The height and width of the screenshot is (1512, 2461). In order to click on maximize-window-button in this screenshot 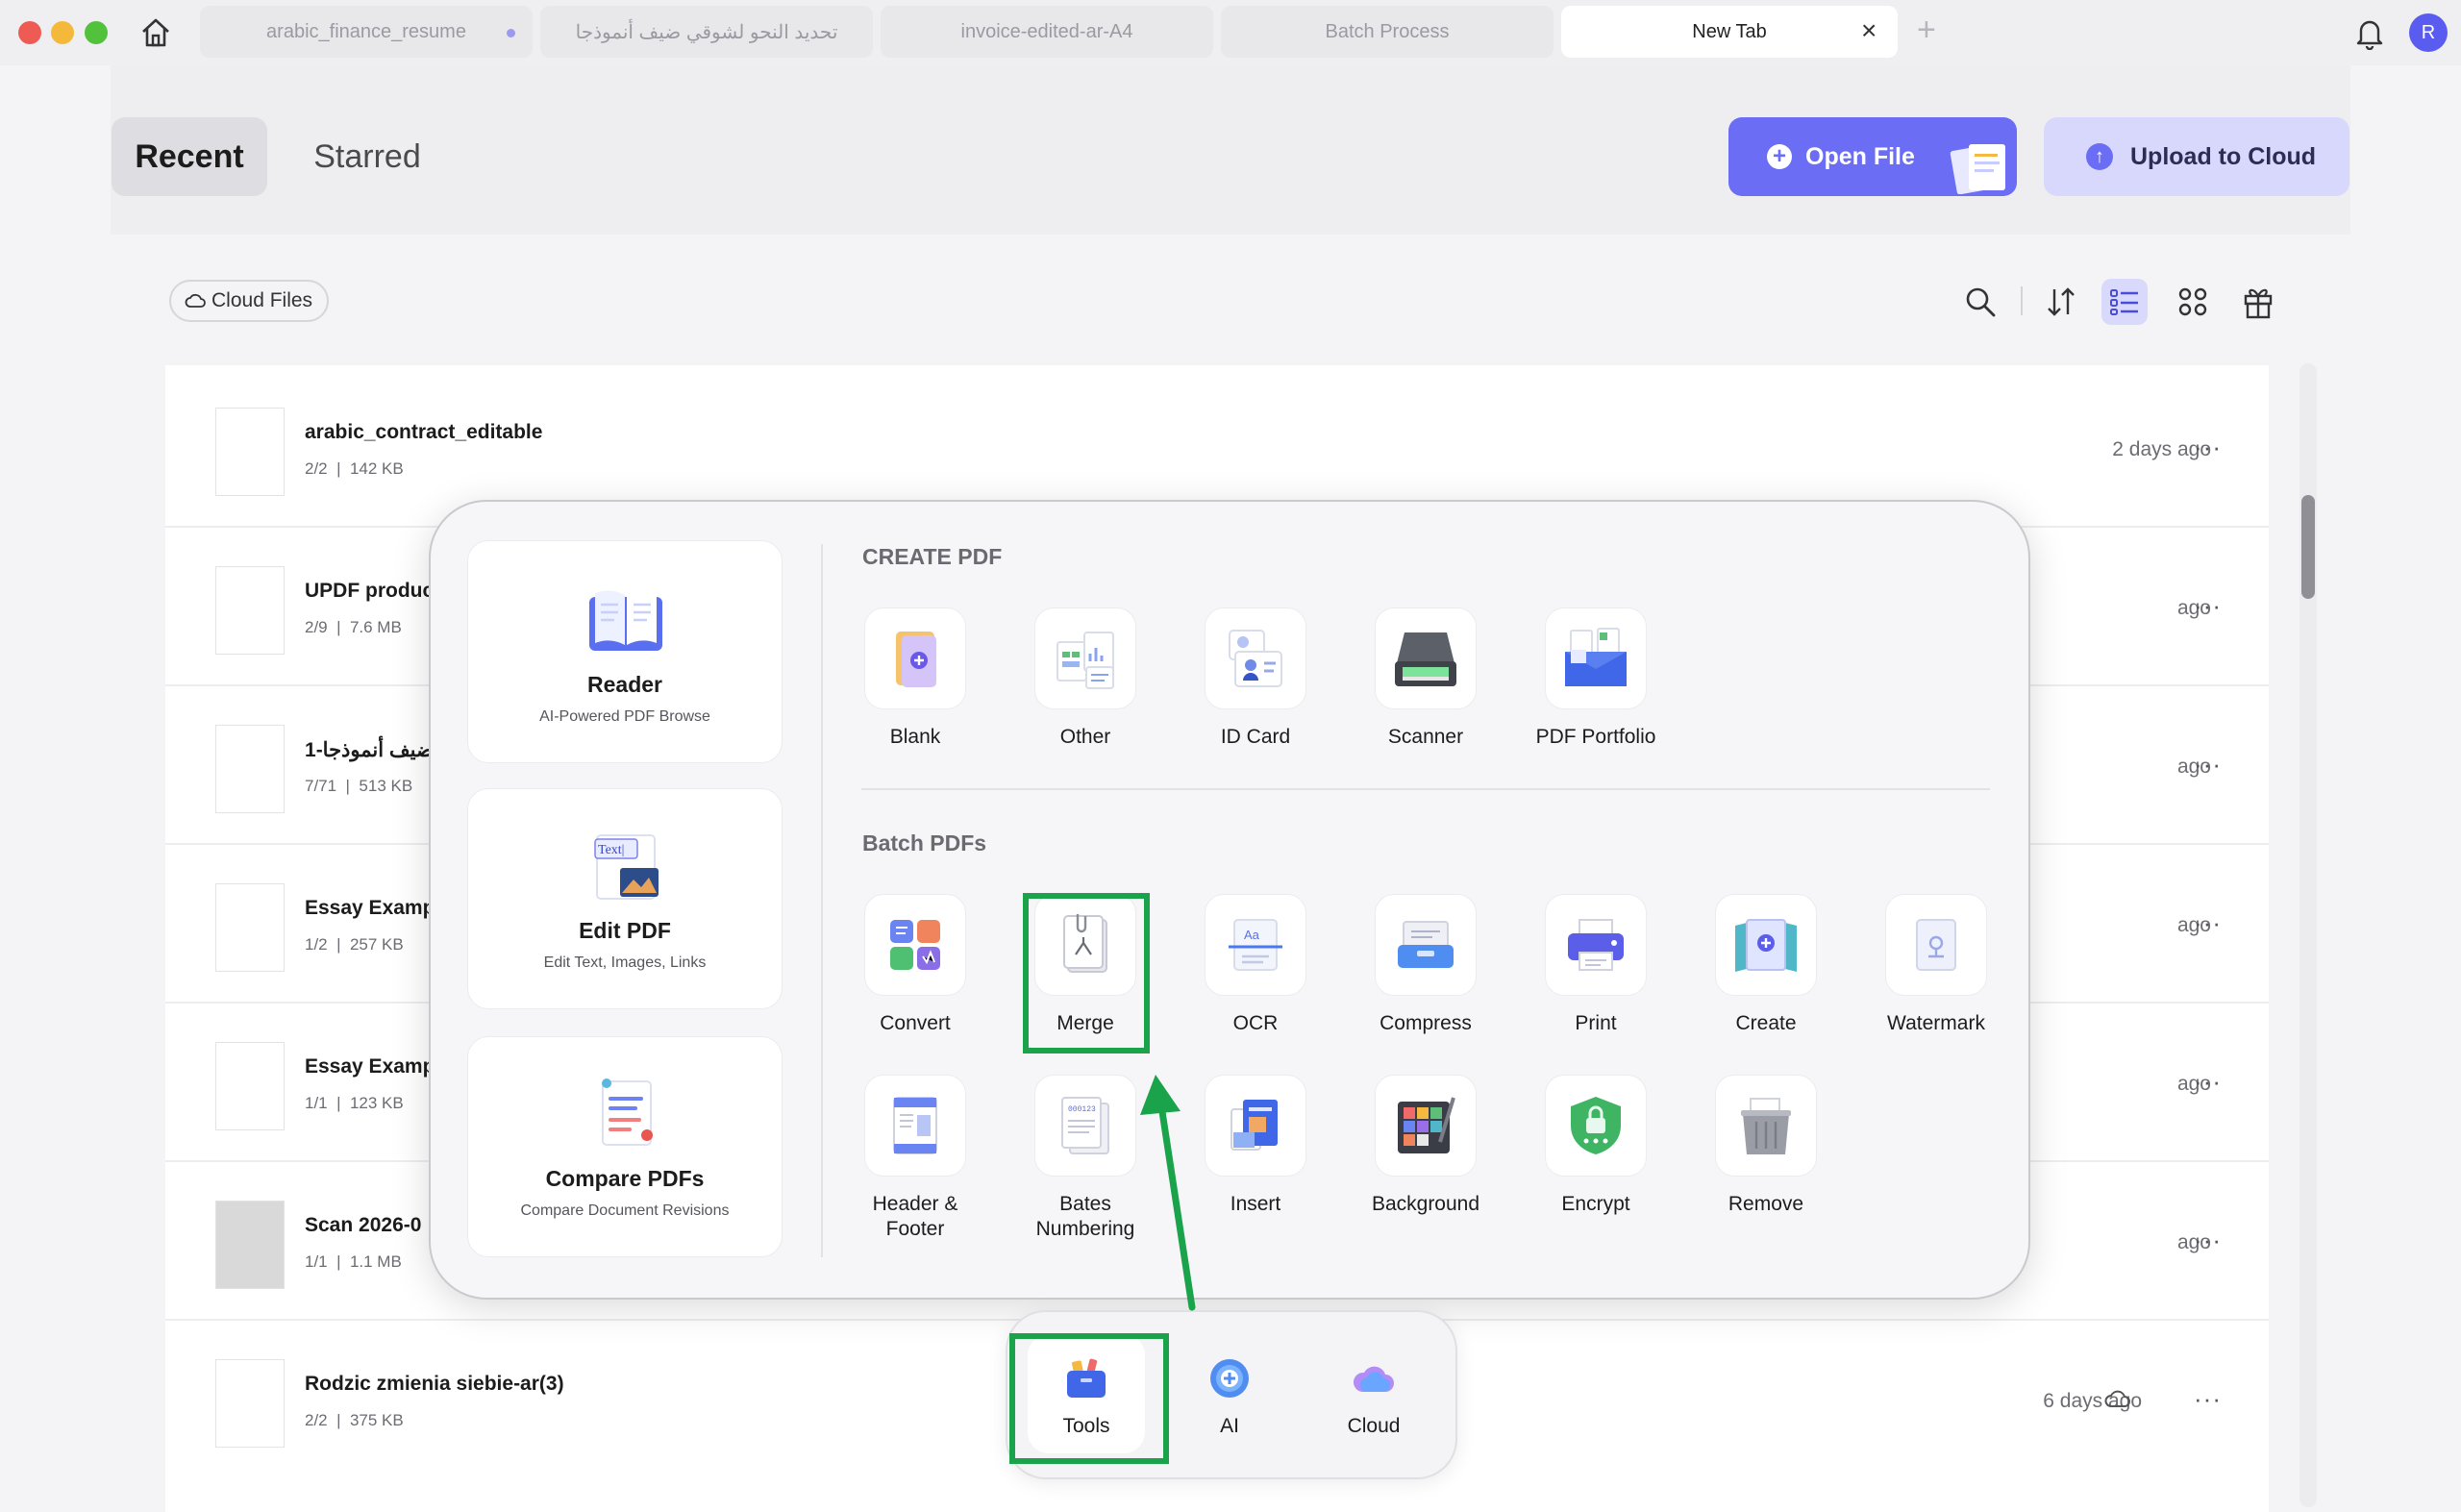, I will do `click(96, 32)`.